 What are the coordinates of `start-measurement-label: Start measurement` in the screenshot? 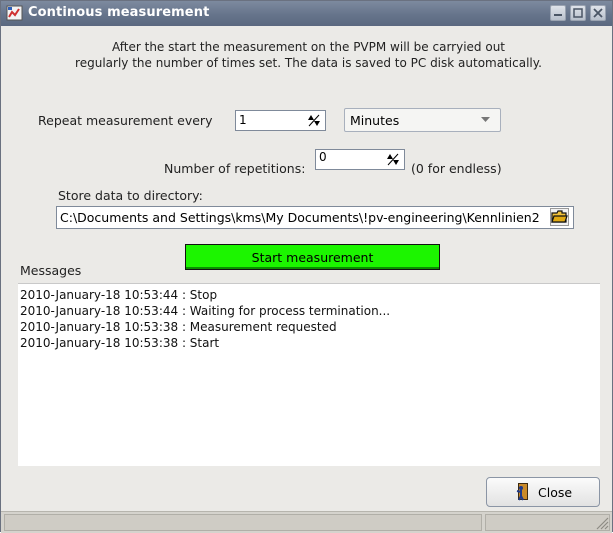 It's located at (312, 257).